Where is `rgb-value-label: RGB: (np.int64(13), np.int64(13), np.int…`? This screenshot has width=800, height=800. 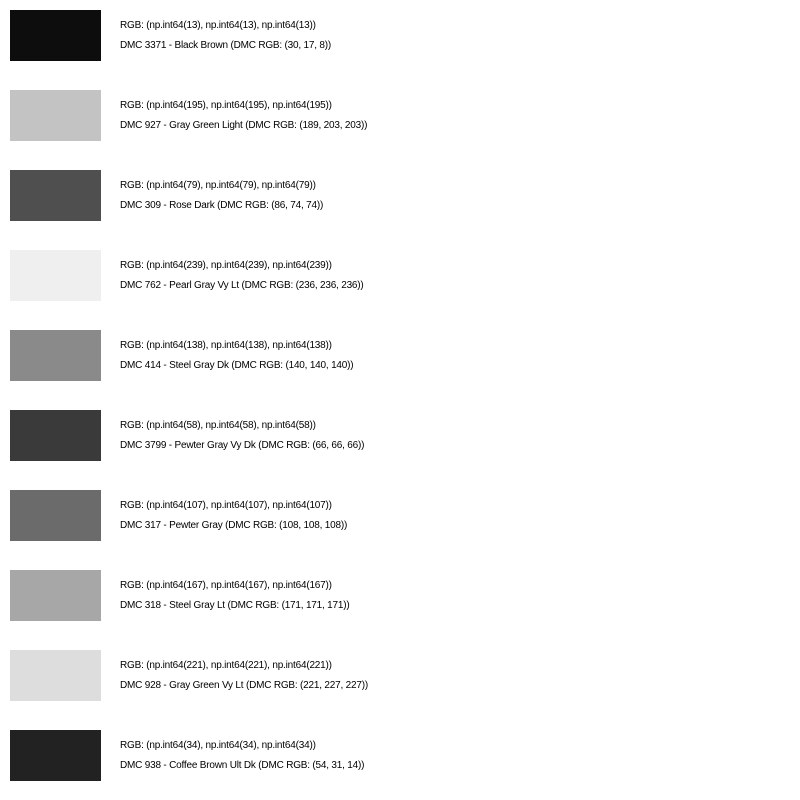 rgb-value-label: RGB: (np.int64(13), np.int64(13), np.int… is located at coordinates (218, 25).